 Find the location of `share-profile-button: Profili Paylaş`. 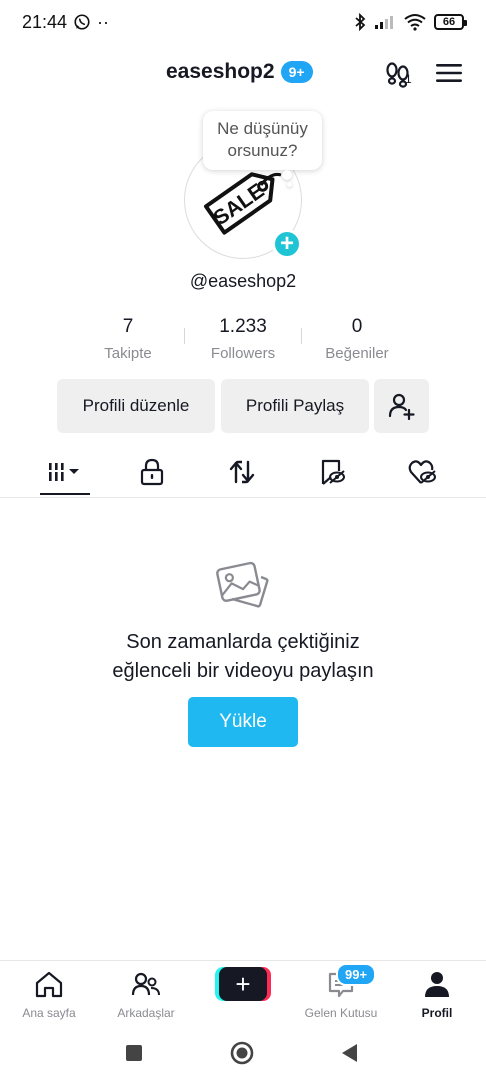

share-profile-button: Profili Paylaş is located at coordinates (295, 406).